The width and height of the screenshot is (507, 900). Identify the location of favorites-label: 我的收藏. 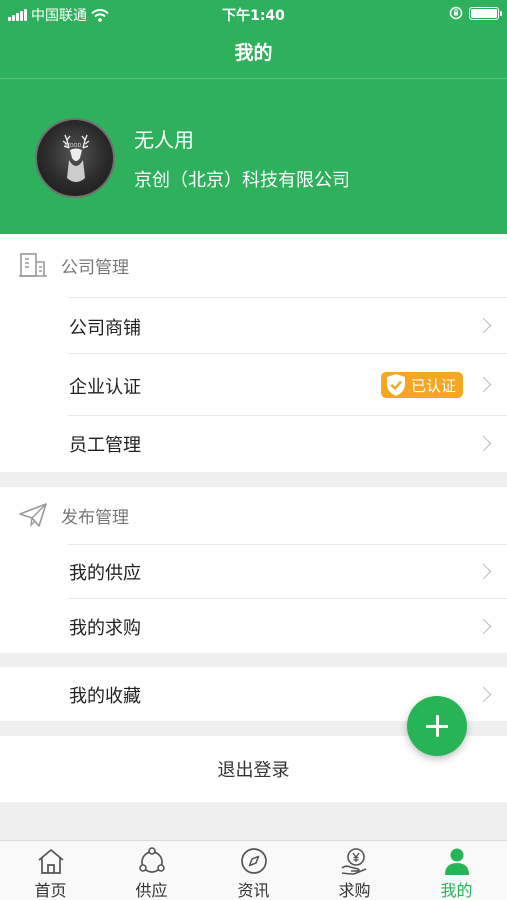
(105, 696).